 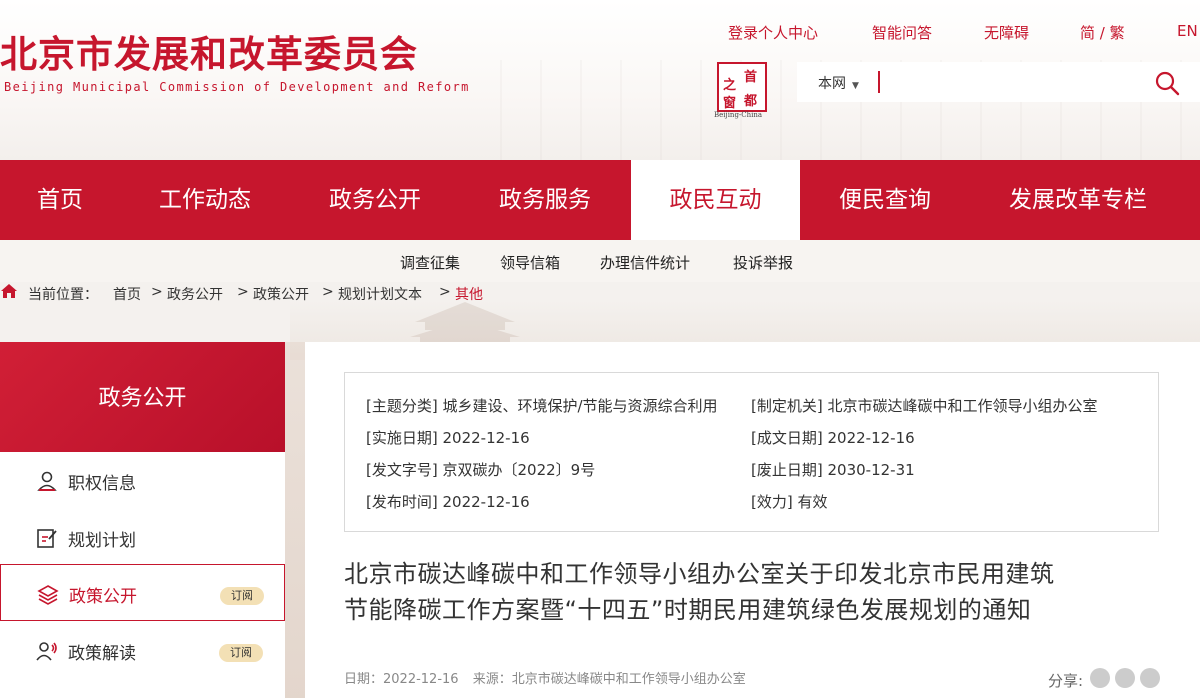 I want to click on meta-key: [废止日期], so click(x=787, y=470).